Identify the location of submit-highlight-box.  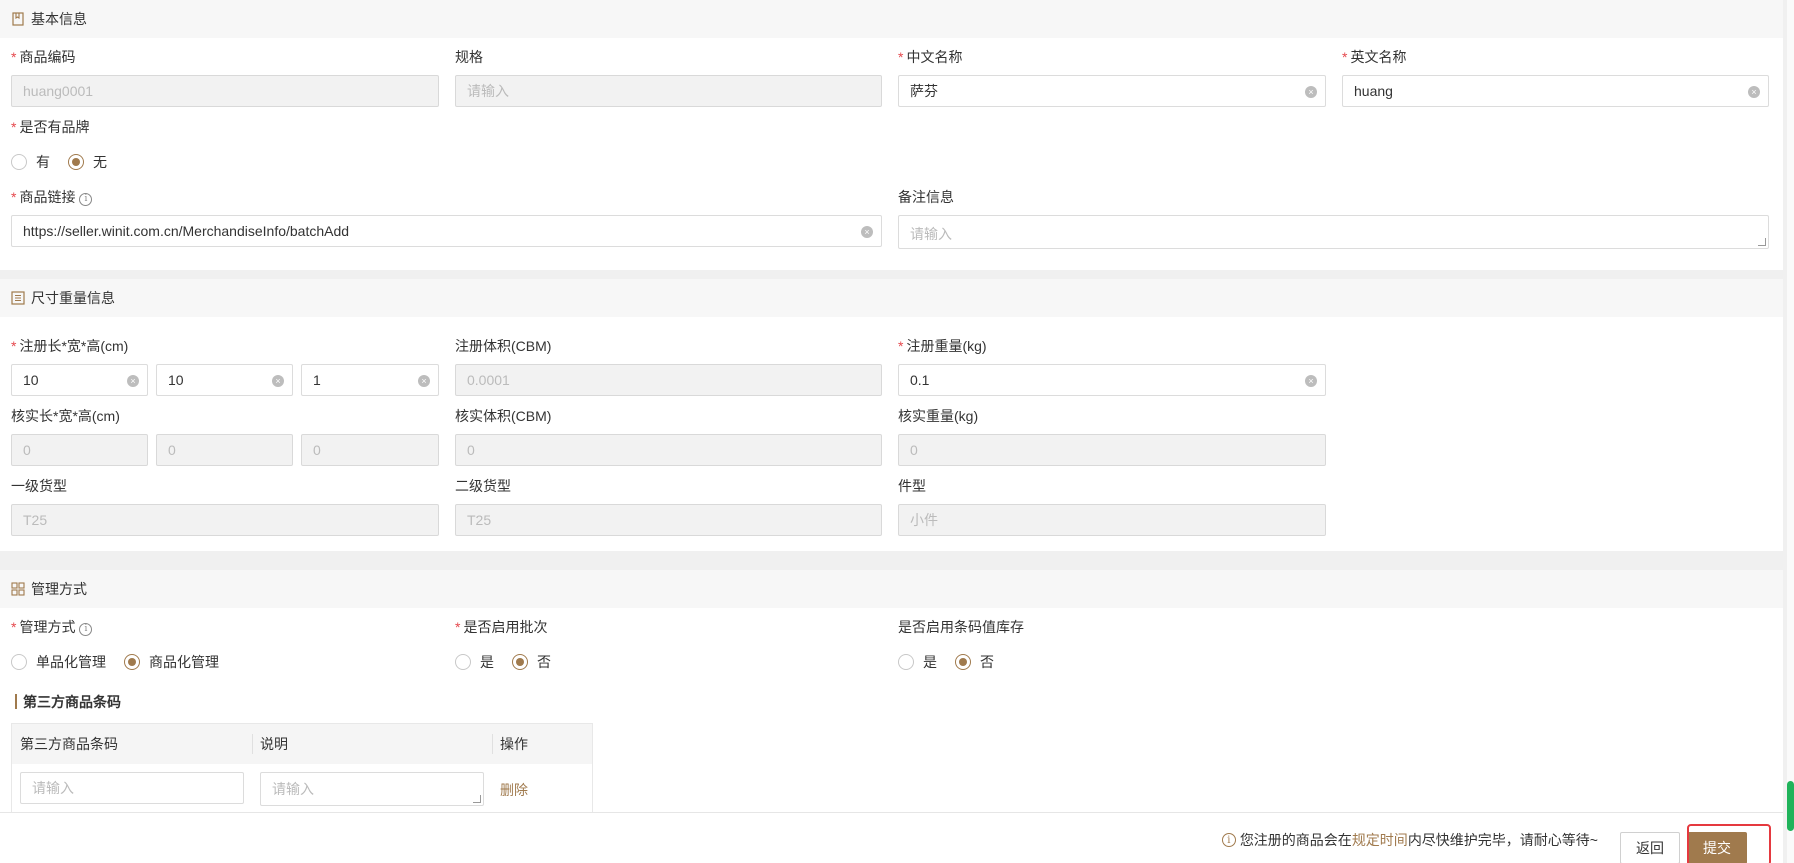
(1729, 843).